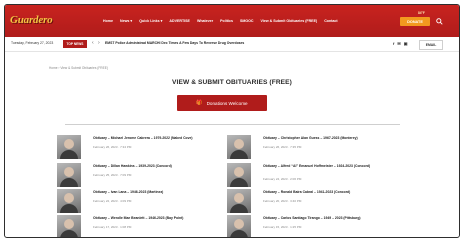  I want to click on nav-item-smooc: SMOOC, so click(247, 21).